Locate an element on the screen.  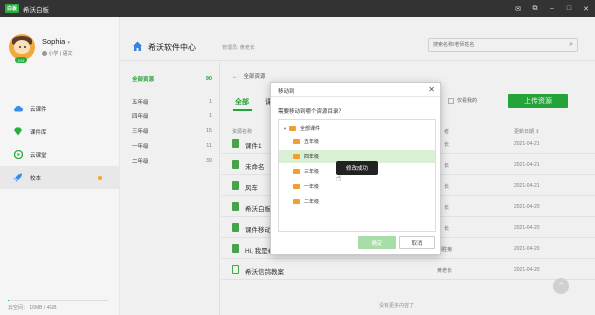
dialog-header: 移动到 ✕ is located at coordinates (355, 90).